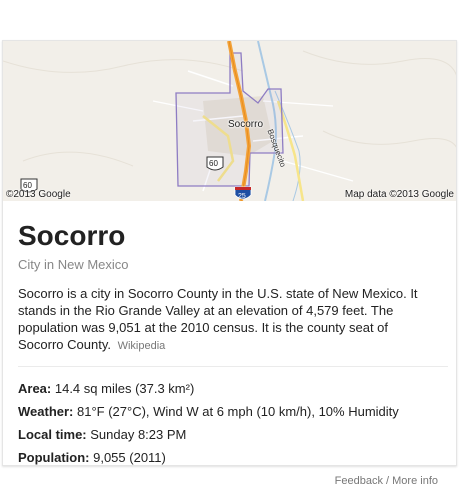 The height and width of the screenshot is (493, 475). What do you see at coordinates (35, 388) in the screenshot?
I see `fact-label: Area:` at bounding box center [35, 388].